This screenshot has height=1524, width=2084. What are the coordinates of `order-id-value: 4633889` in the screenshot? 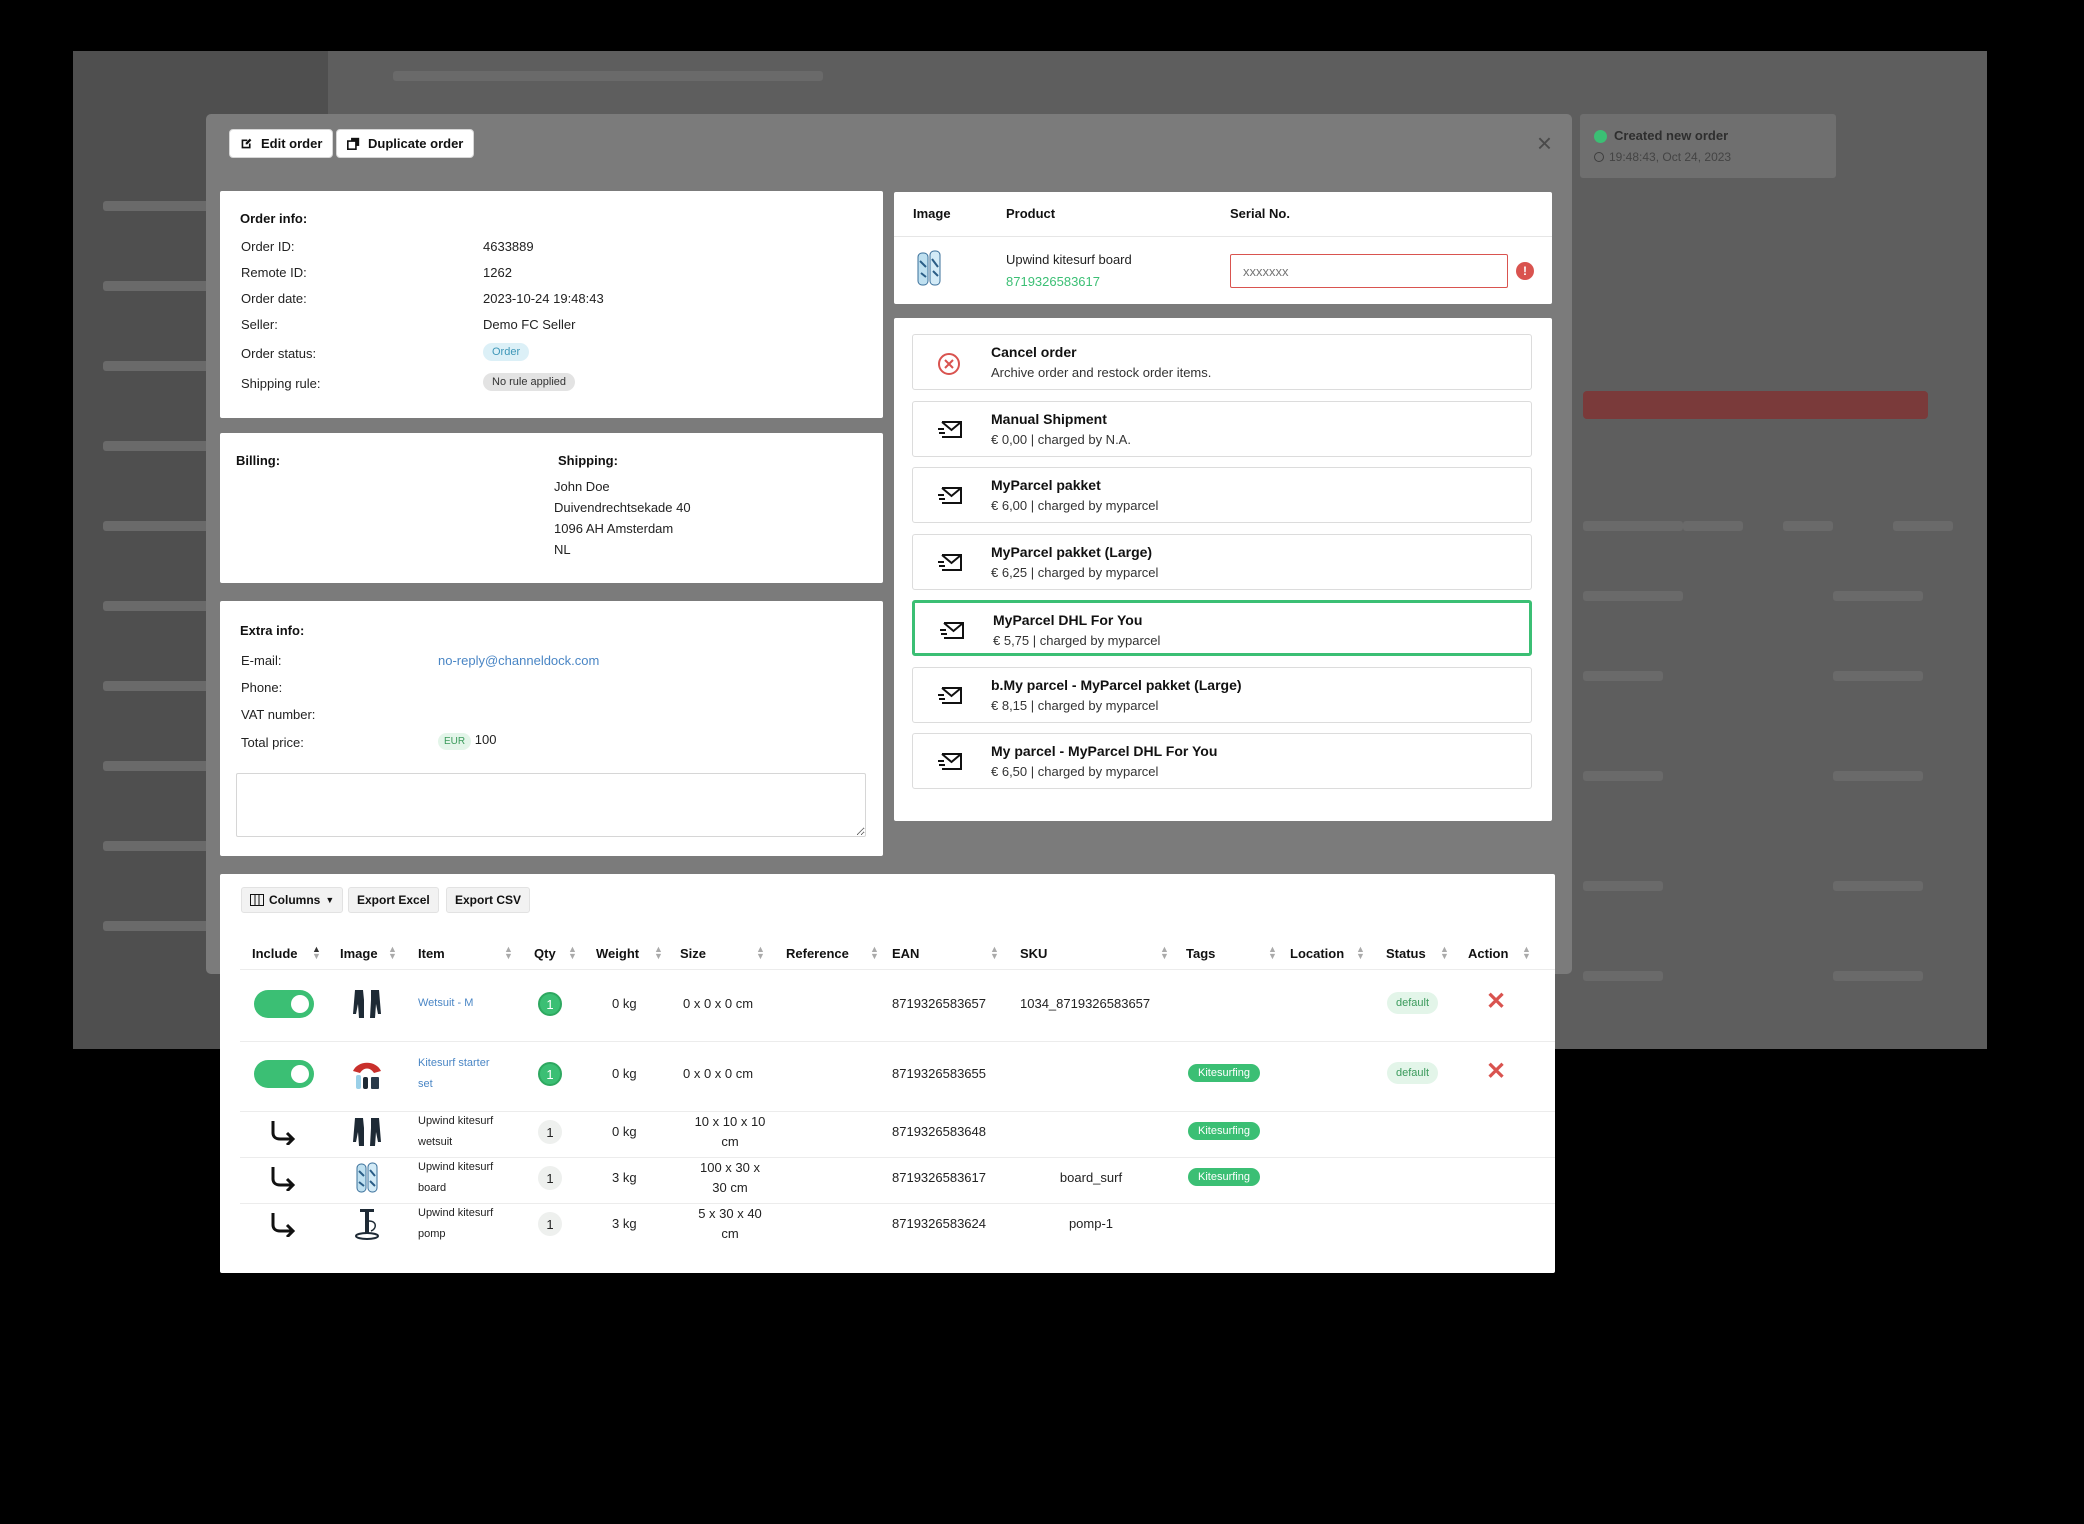 It's located at (508, 246).